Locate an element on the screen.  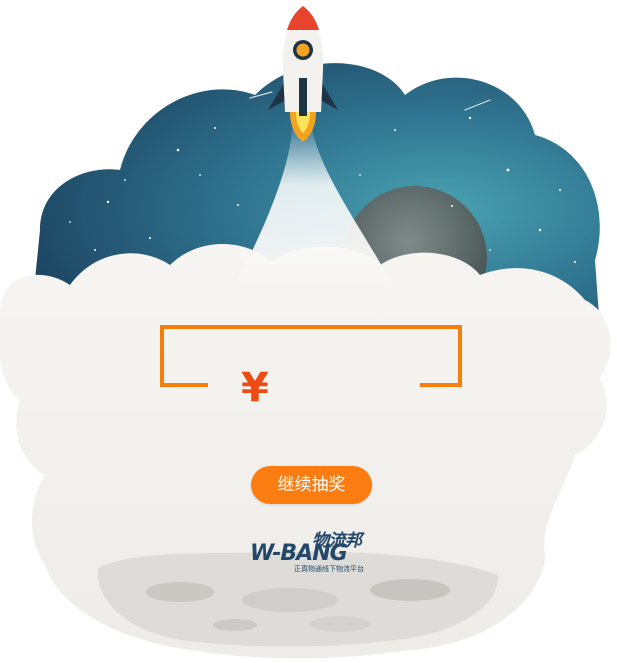
brand-logo: 物流邦 W-BANG 正真物通线下物流平台 is located at coordinates (311, 551).